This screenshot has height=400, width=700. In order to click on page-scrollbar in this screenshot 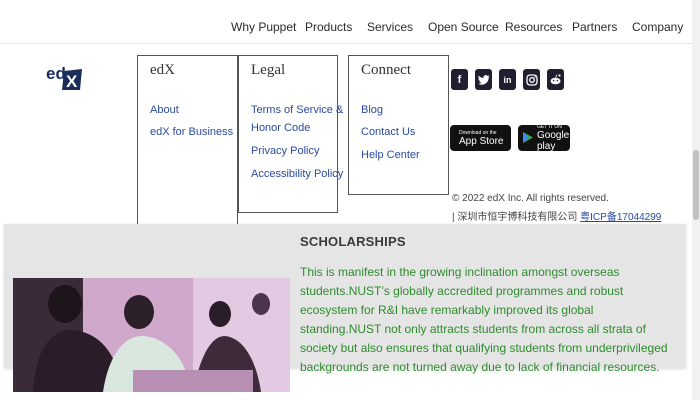, I will do `click(696, 200)`.